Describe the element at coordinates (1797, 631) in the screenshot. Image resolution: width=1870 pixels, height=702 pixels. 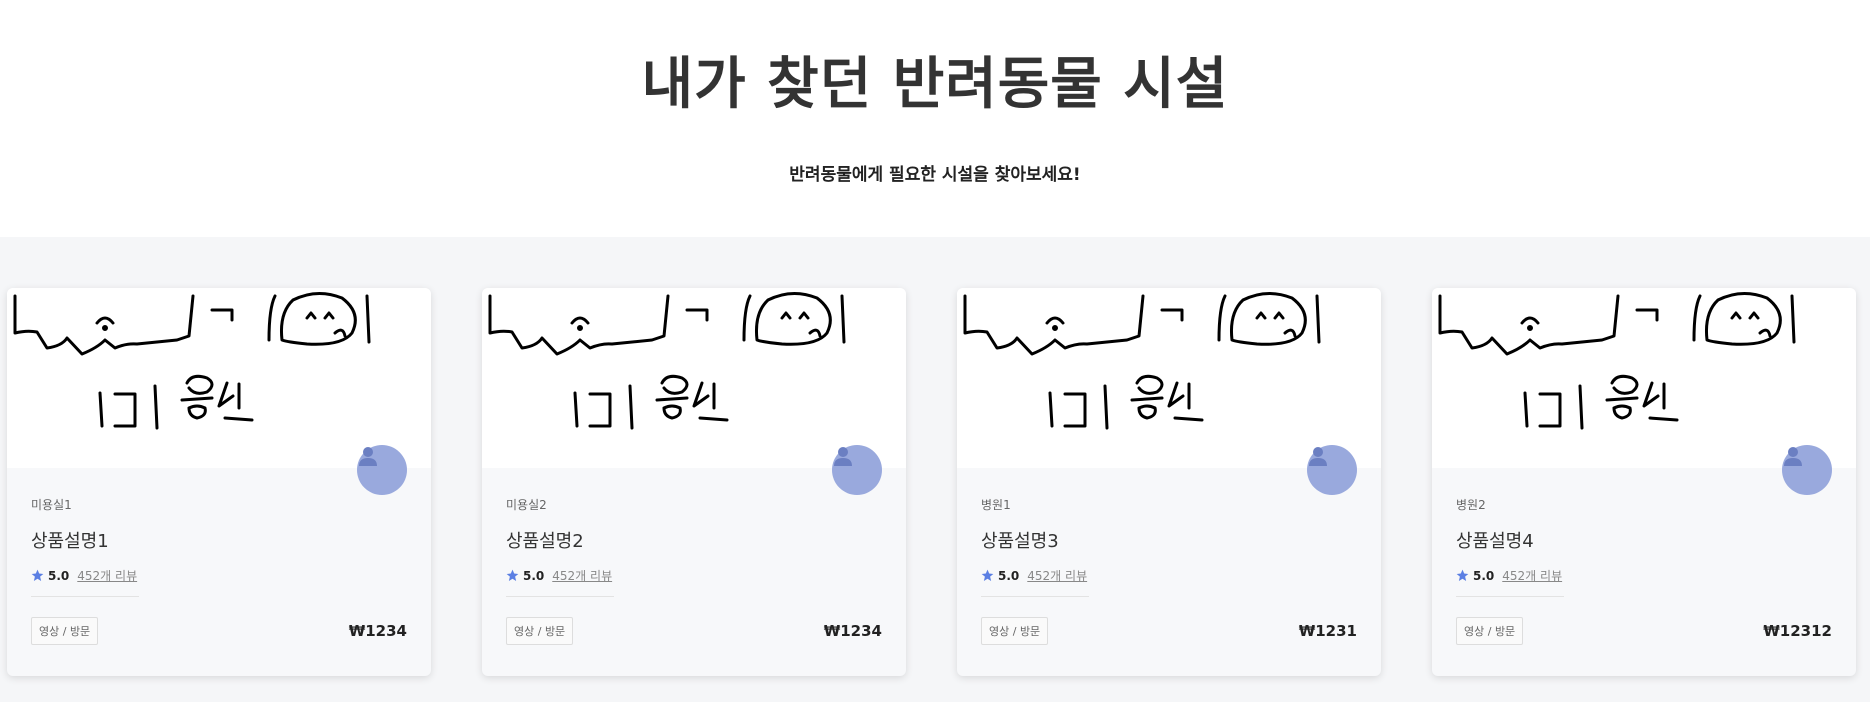
I see `price: ₩12312` at that location.